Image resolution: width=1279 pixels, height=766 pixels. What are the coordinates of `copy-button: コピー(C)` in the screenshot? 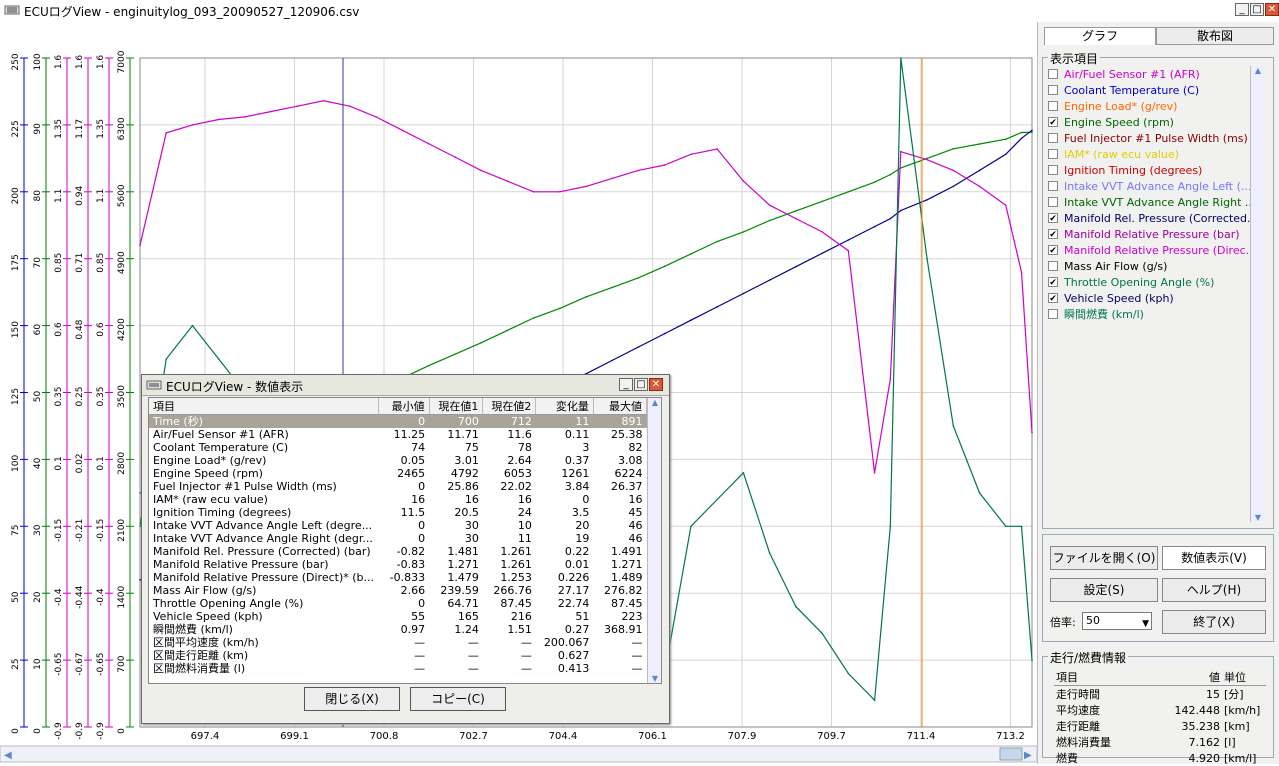 It's located at (458, 699).